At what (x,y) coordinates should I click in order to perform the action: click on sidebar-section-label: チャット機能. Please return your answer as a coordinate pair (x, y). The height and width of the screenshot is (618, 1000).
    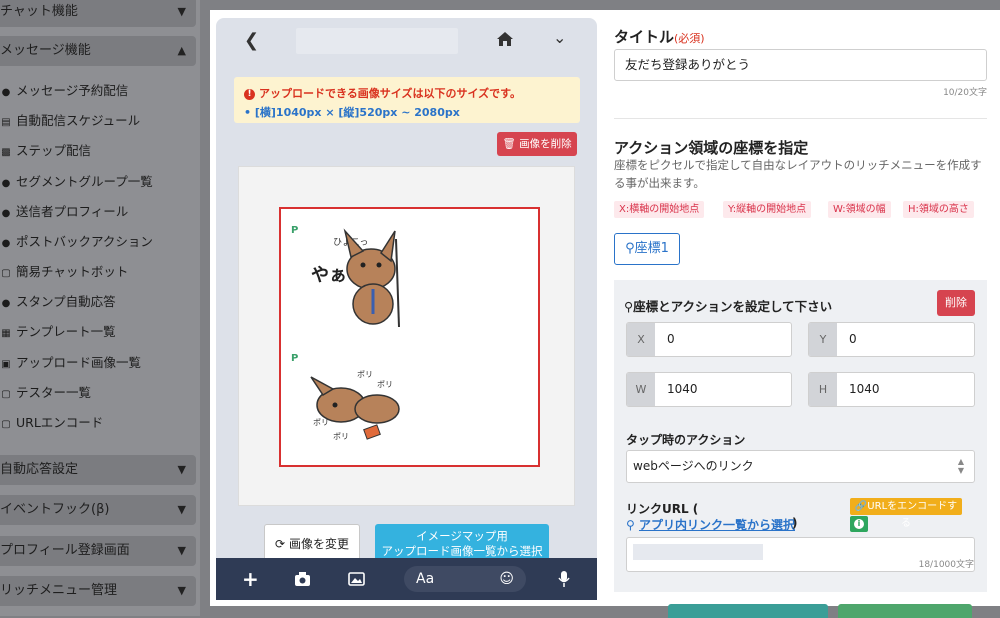
    Looking at the image, I should click on (39, 11).